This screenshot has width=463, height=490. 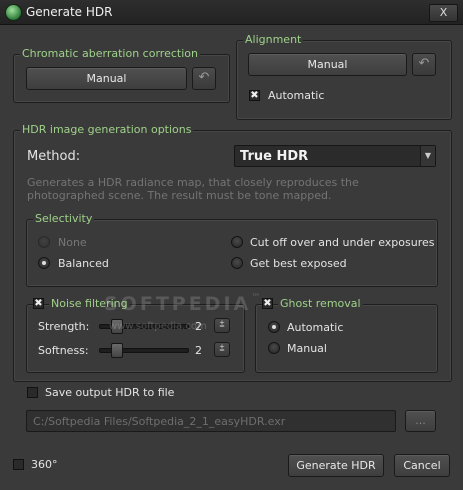 I want to click on ghost-automatic-label: Automatic, so click(x=315, y=327).